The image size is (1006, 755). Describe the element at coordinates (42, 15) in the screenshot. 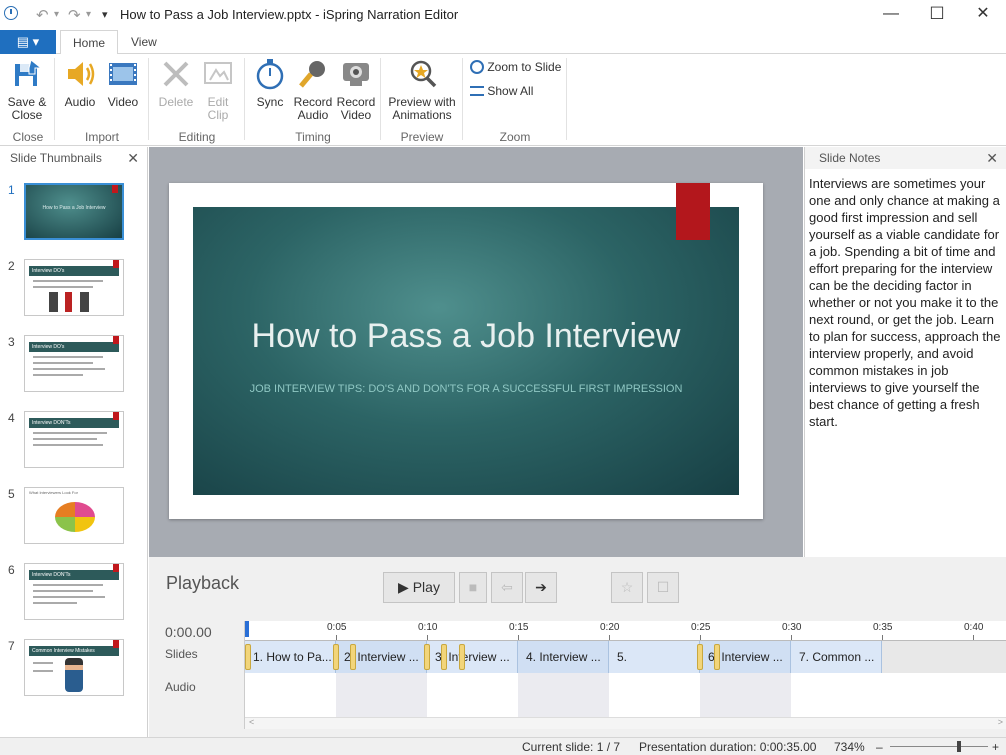

I see `undo-icon: ↶` at that location.